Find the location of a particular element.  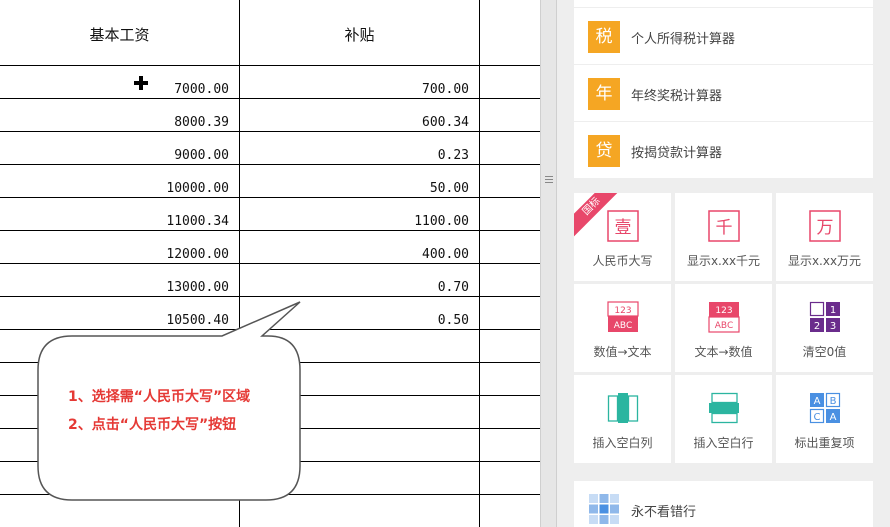

calculator-label: 年终奖税计算器 is located at coordinates (677, 96).